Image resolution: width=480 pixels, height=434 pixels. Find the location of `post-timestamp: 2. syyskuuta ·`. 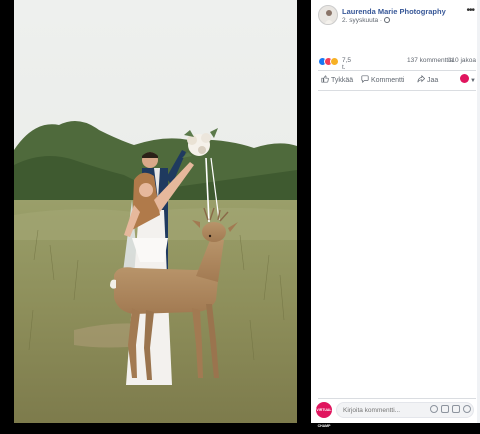

post-timestamp: 2. syyskuuta · is located at coordinates (366, 20).